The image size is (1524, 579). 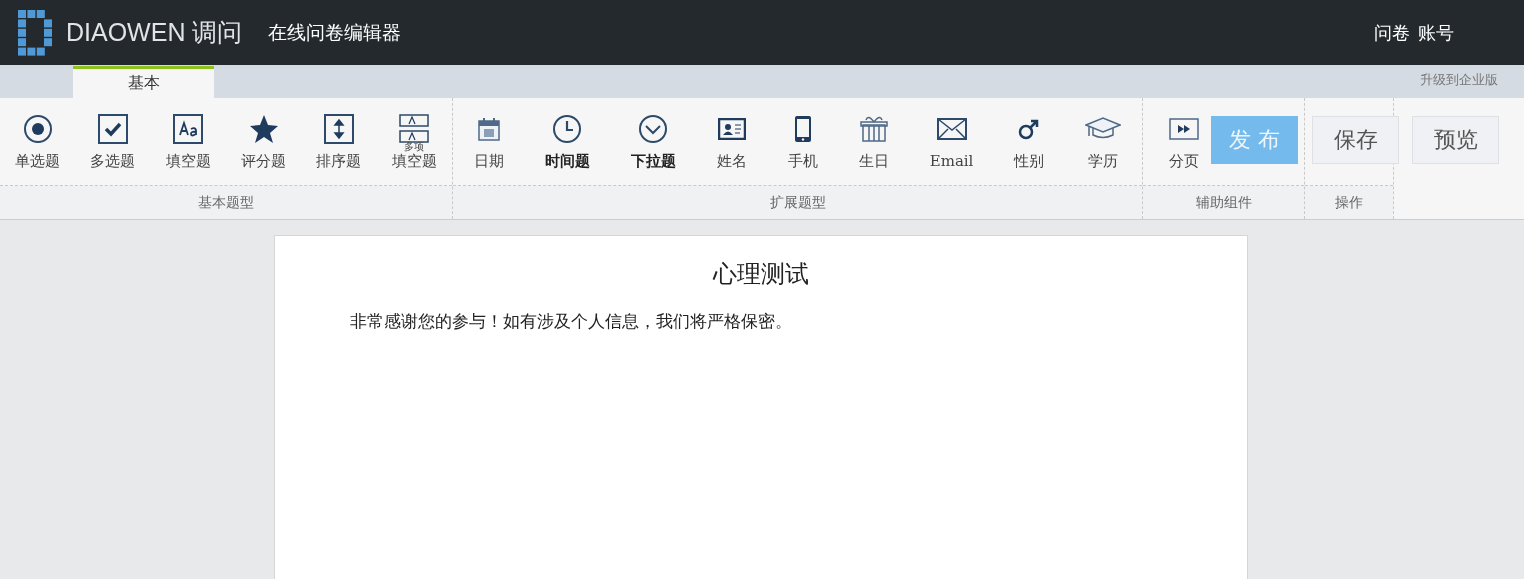 What do you see at coordinates (488, 128) in the screenshot?
I see `calendar-icon` at bounding box center [488, 128].